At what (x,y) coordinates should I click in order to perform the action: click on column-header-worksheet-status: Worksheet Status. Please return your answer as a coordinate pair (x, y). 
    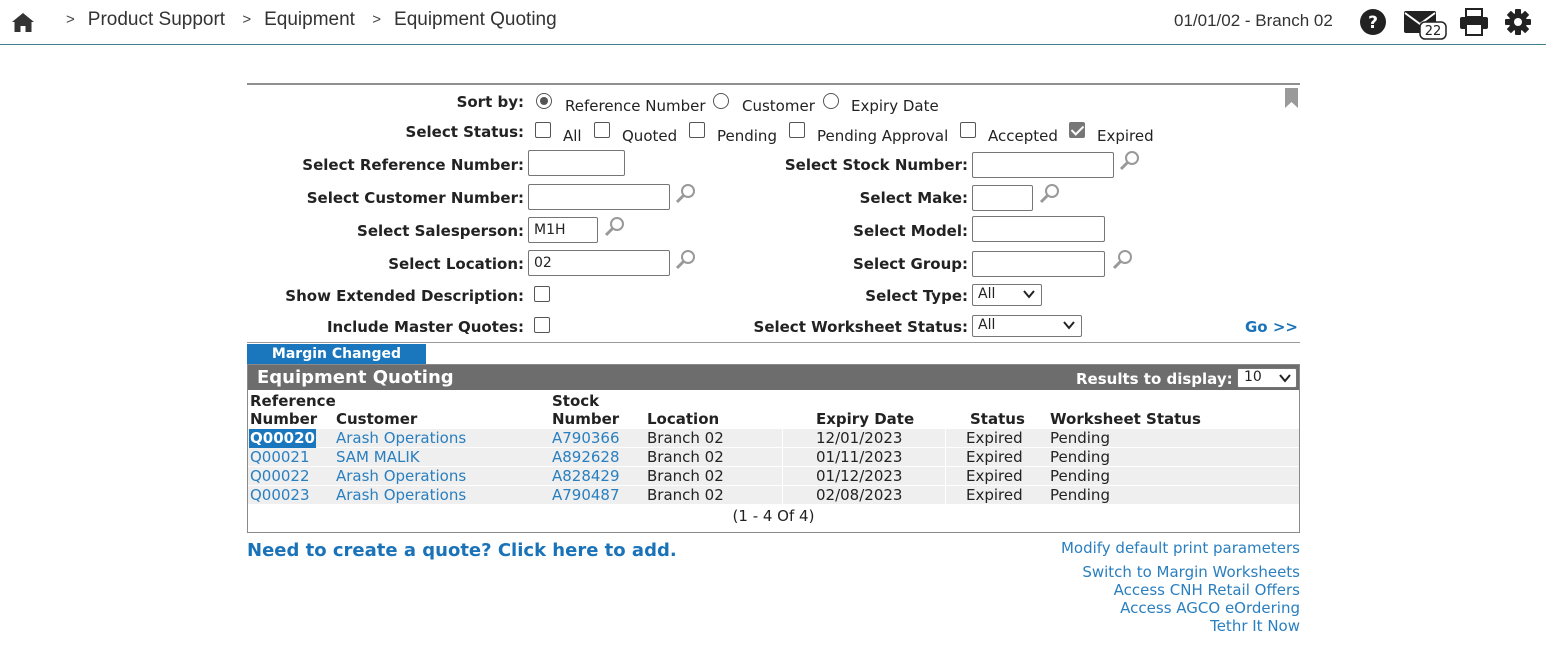
    Looking at the image, I should click on (1125, 419).